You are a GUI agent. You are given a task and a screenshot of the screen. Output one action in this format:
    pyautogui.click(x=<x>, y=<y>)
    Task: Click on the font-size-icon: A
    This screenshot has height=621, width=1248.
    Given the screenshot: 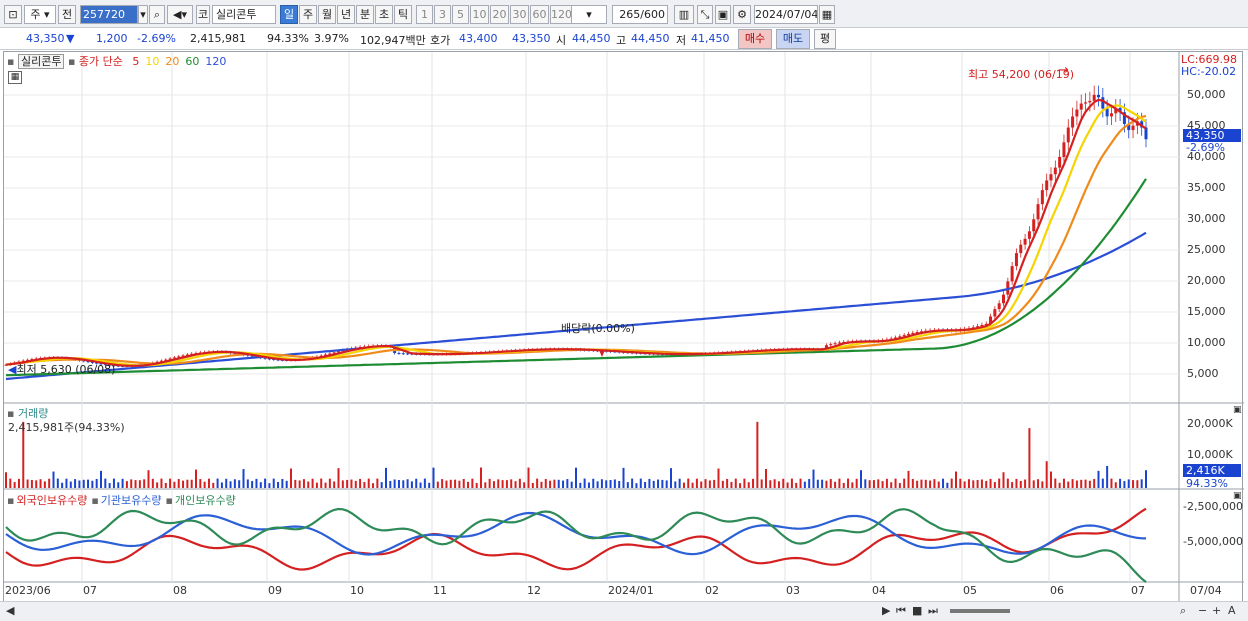 What is the action you would take?
    pyautogui.click(x=1232, y=610)
    